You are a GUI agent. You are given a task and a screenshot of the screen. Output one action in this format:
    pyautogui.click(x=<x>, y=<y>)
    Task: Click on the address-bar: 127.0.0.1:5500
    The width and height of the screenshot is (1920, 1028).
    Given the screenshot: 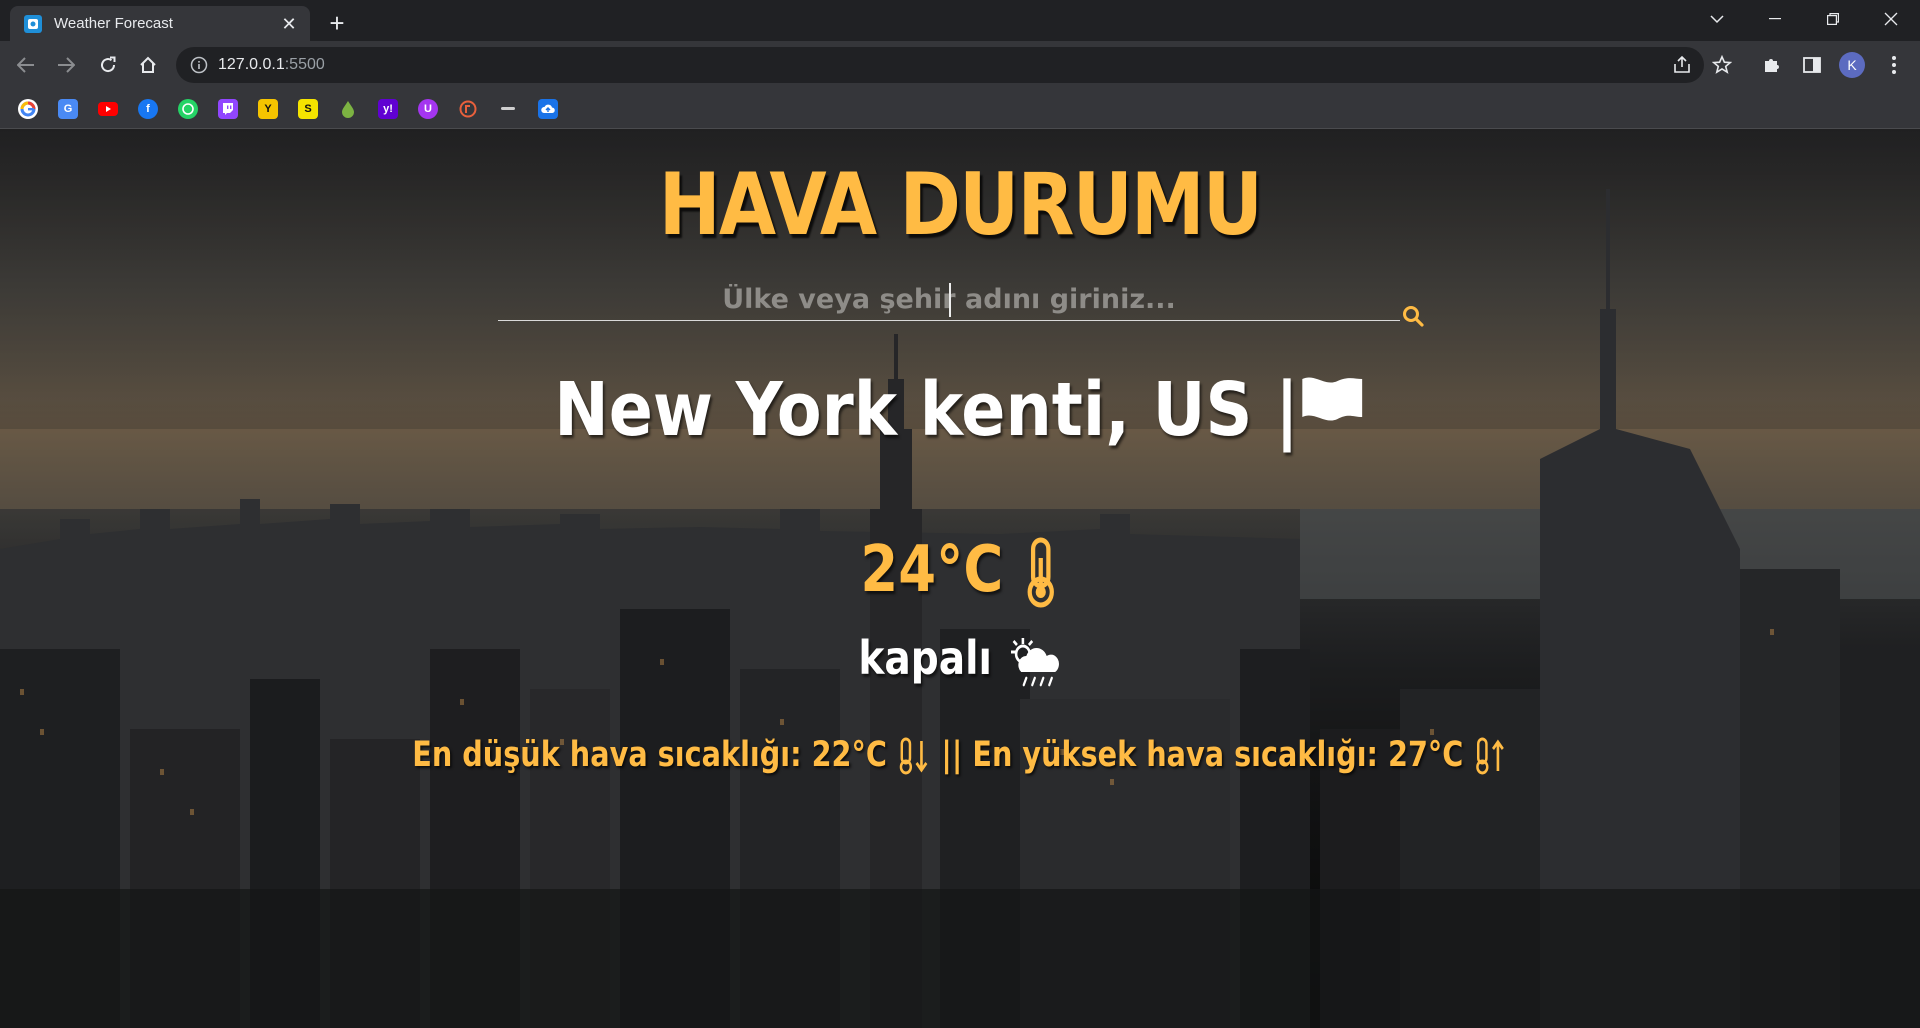 What is the action you would take?
    pyautogui.click(x=940, y=65)
    